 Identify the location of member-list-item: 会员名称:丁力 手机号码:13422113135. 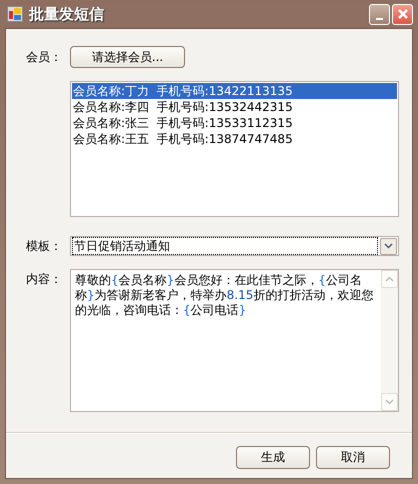
(234, 91).